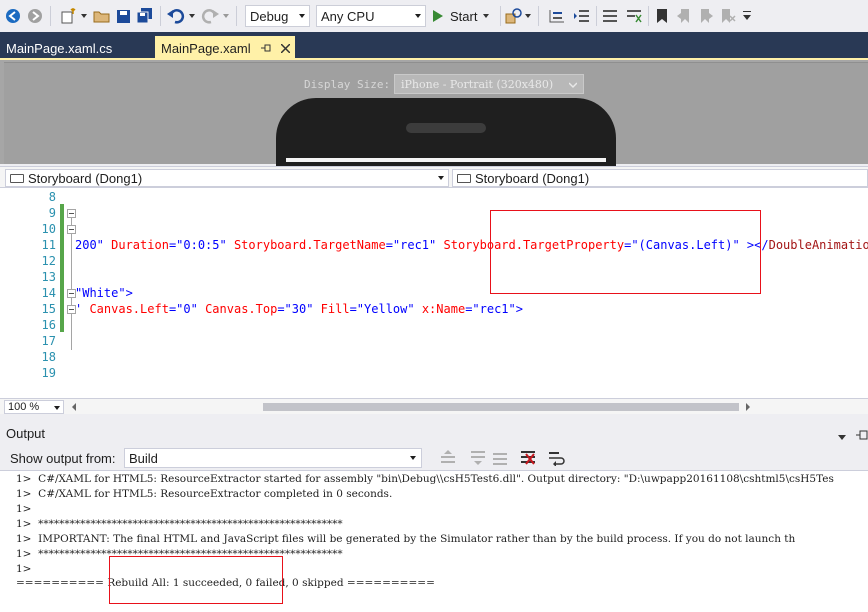 The width and height of the screenshot is (868, 612). What do you see at coordinates (434, 434) in the screenshot?
I see `output-panel-header: Output` at bounding box center [434, 434].